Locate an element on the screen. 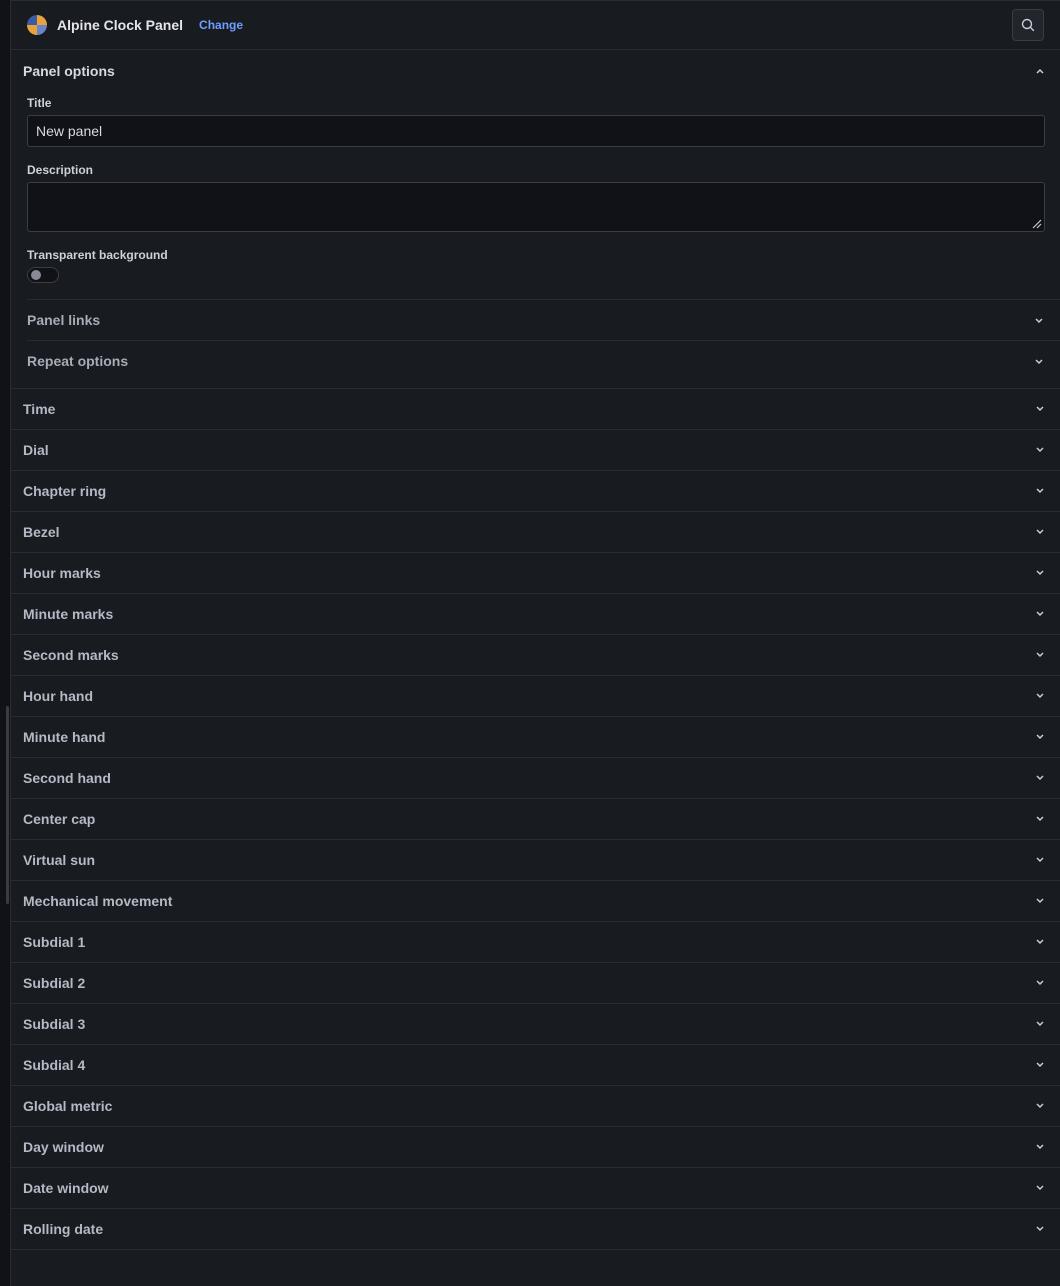  section-virtual-sun: Virtual sun is located at coordinates (535, 860).